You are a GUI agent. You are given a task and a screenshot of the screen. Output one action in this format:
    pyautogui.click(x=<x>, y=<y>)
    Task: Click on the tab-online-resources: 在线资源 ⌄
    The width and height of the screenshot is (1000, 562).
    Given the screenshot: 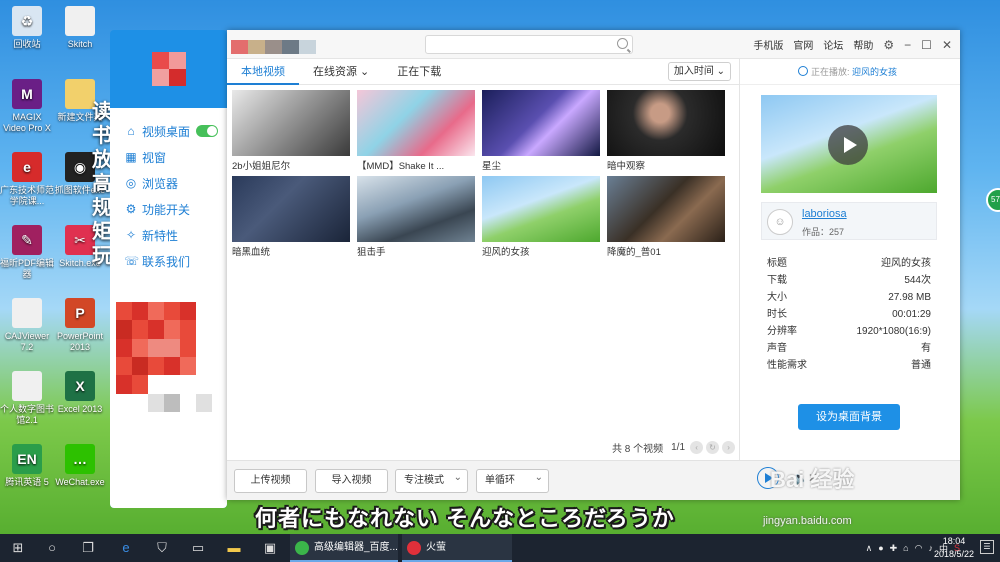 What is the action you would take?
    pyautogui.click(x=341, y=72)
    